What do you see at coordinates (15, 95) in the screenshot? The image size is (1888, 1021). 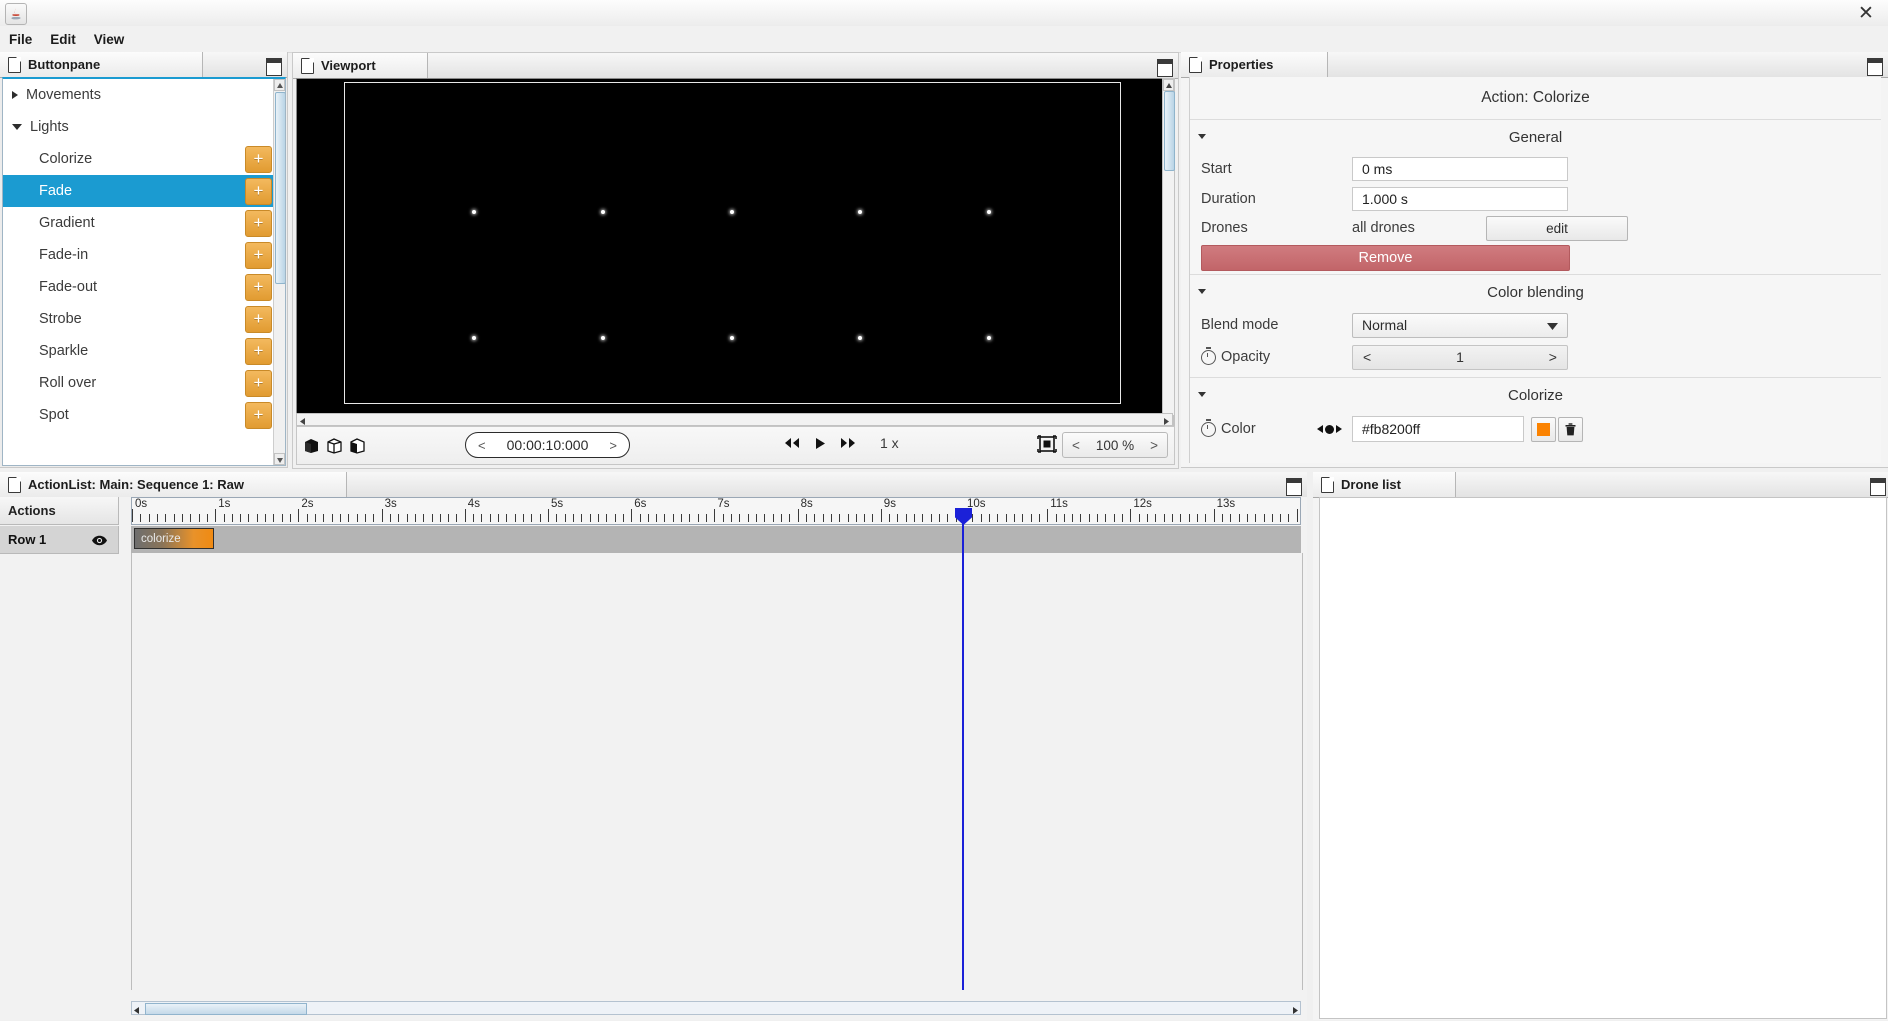 I see `chevron-right-icon` at bounding box center [15, 95].